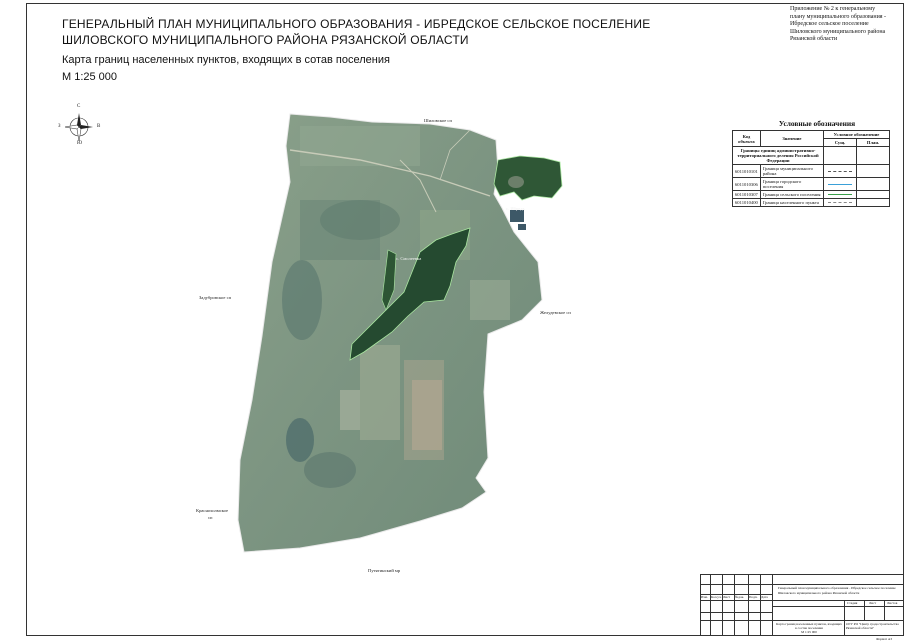 The height and width of the screenshot is (641, 907). What do you see at coordinates (856, 134) in the screenshot?
I see `legend-col-symbol: Условное обозначение` at bounding box center [856, 134].